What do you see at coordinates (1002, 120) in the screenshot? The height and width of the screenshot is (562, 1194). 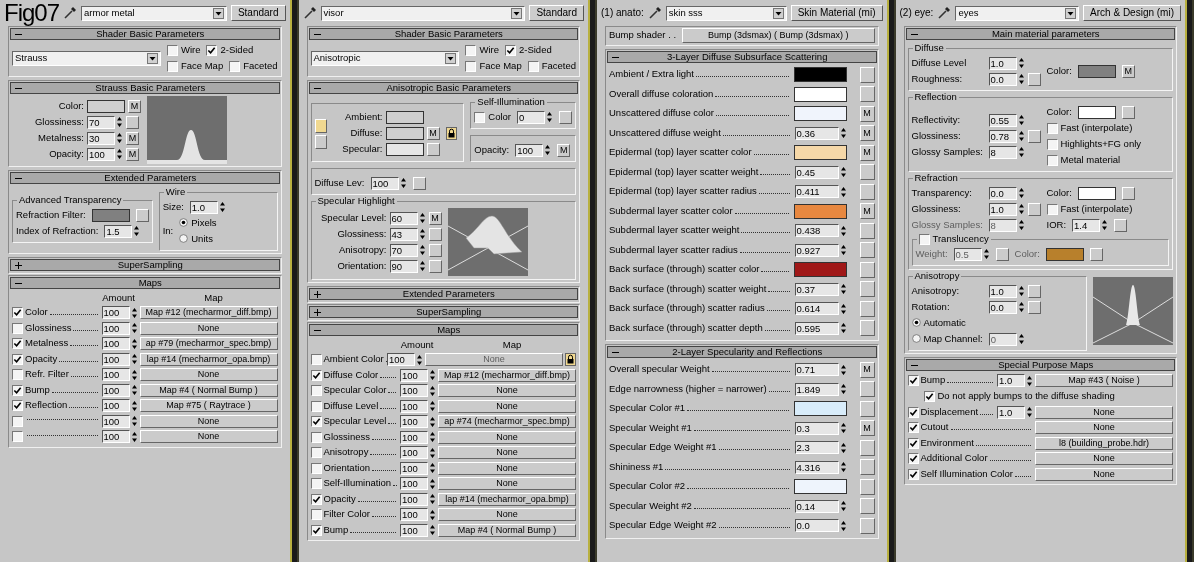 I see `number-field: 0.55` at bounding box center [1002, 120].